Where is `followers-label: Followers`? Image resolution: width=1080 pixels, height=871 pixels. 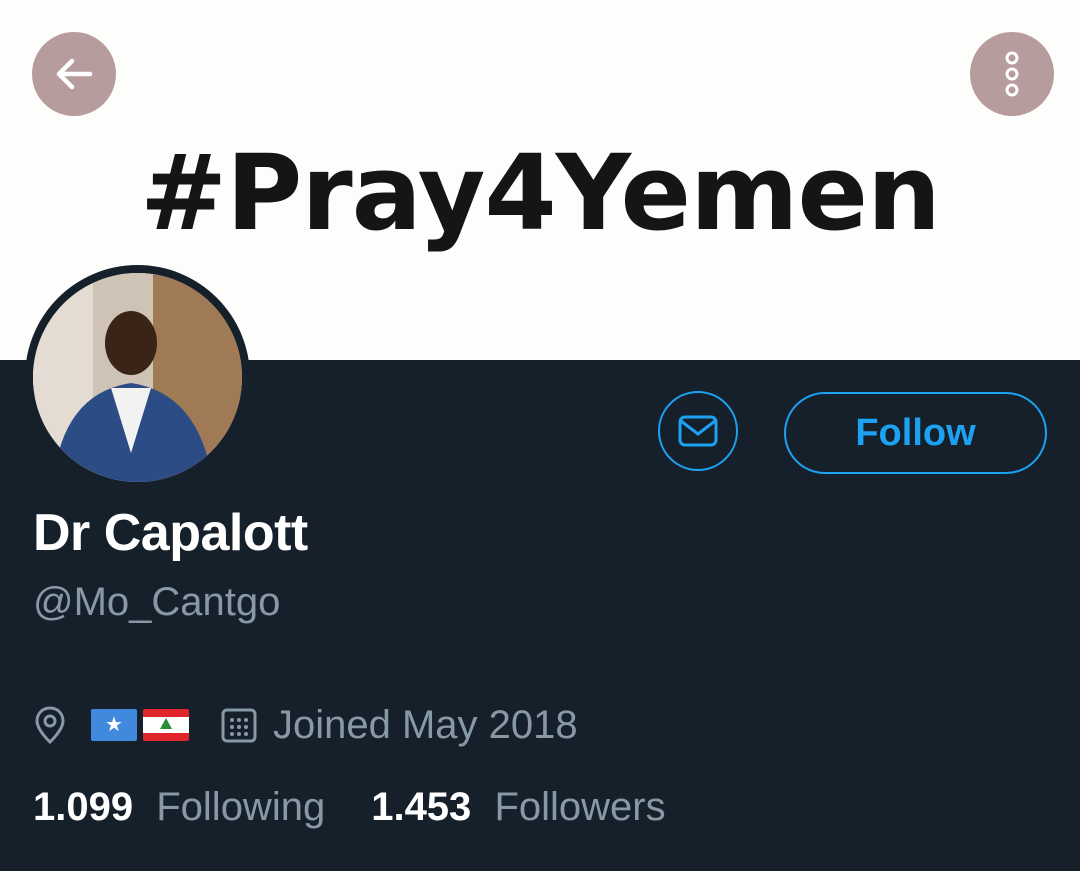
followers-label: Followers is located at coordinates (580, 807).